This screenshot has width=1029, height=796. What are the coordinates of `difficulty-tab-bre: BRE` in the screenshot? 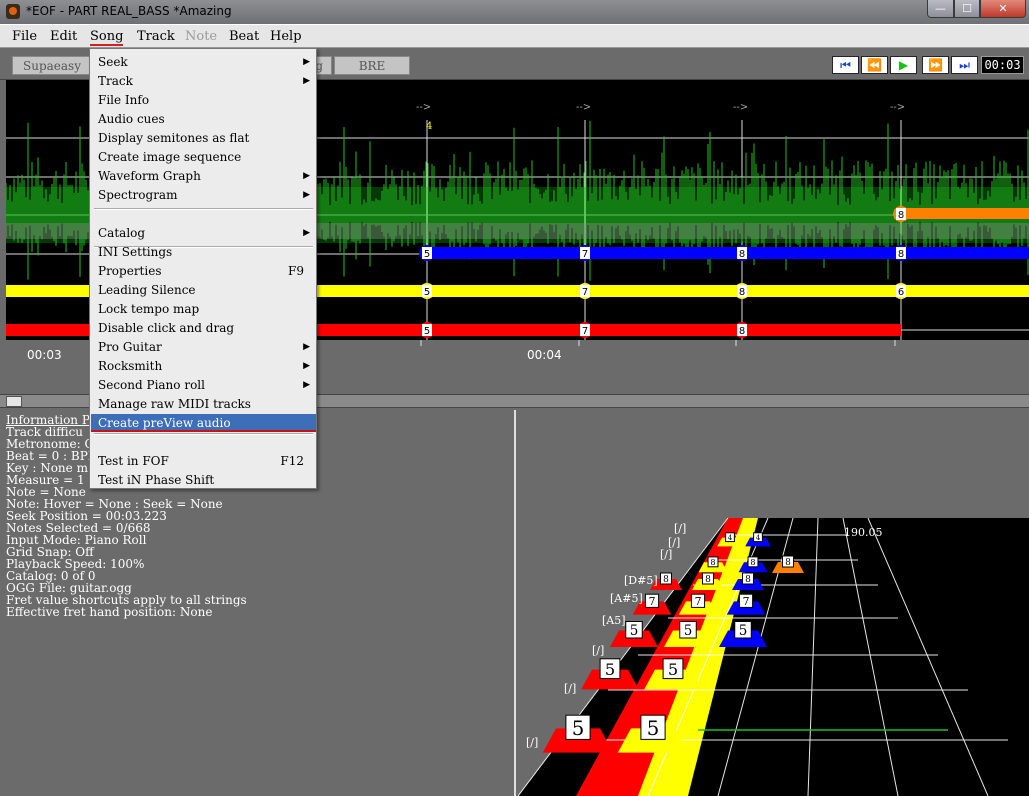 It's located at (372, 65).